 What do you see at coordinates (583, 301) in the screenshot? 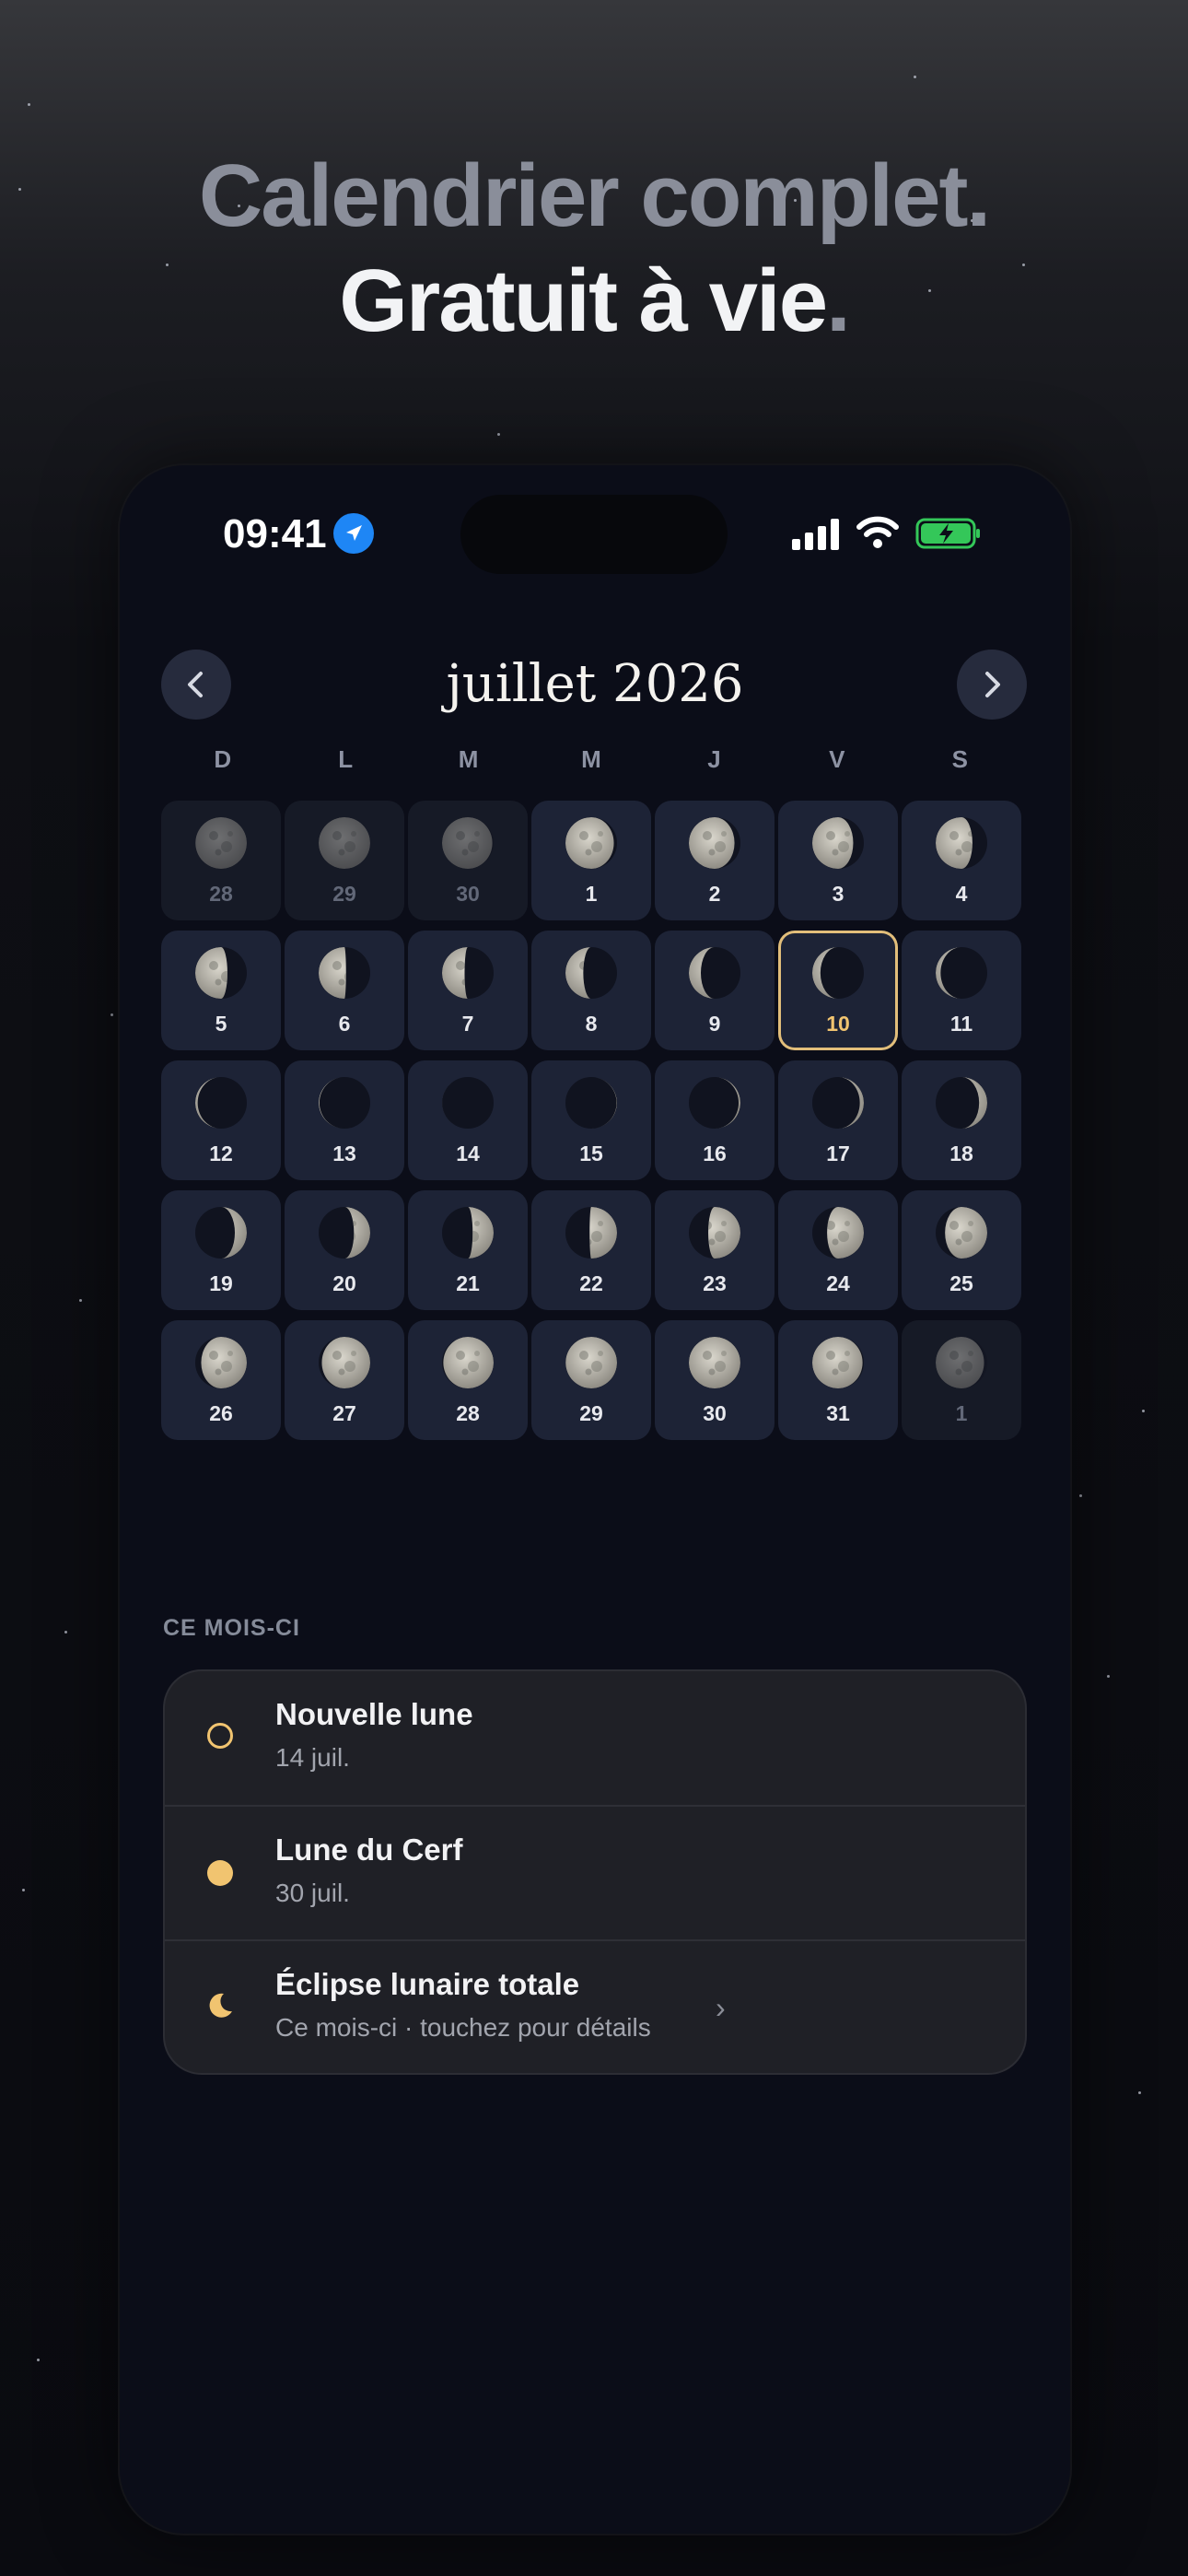
I see `headline-line-2-text: Gratuit à vie` at bounding box center [583, 301].